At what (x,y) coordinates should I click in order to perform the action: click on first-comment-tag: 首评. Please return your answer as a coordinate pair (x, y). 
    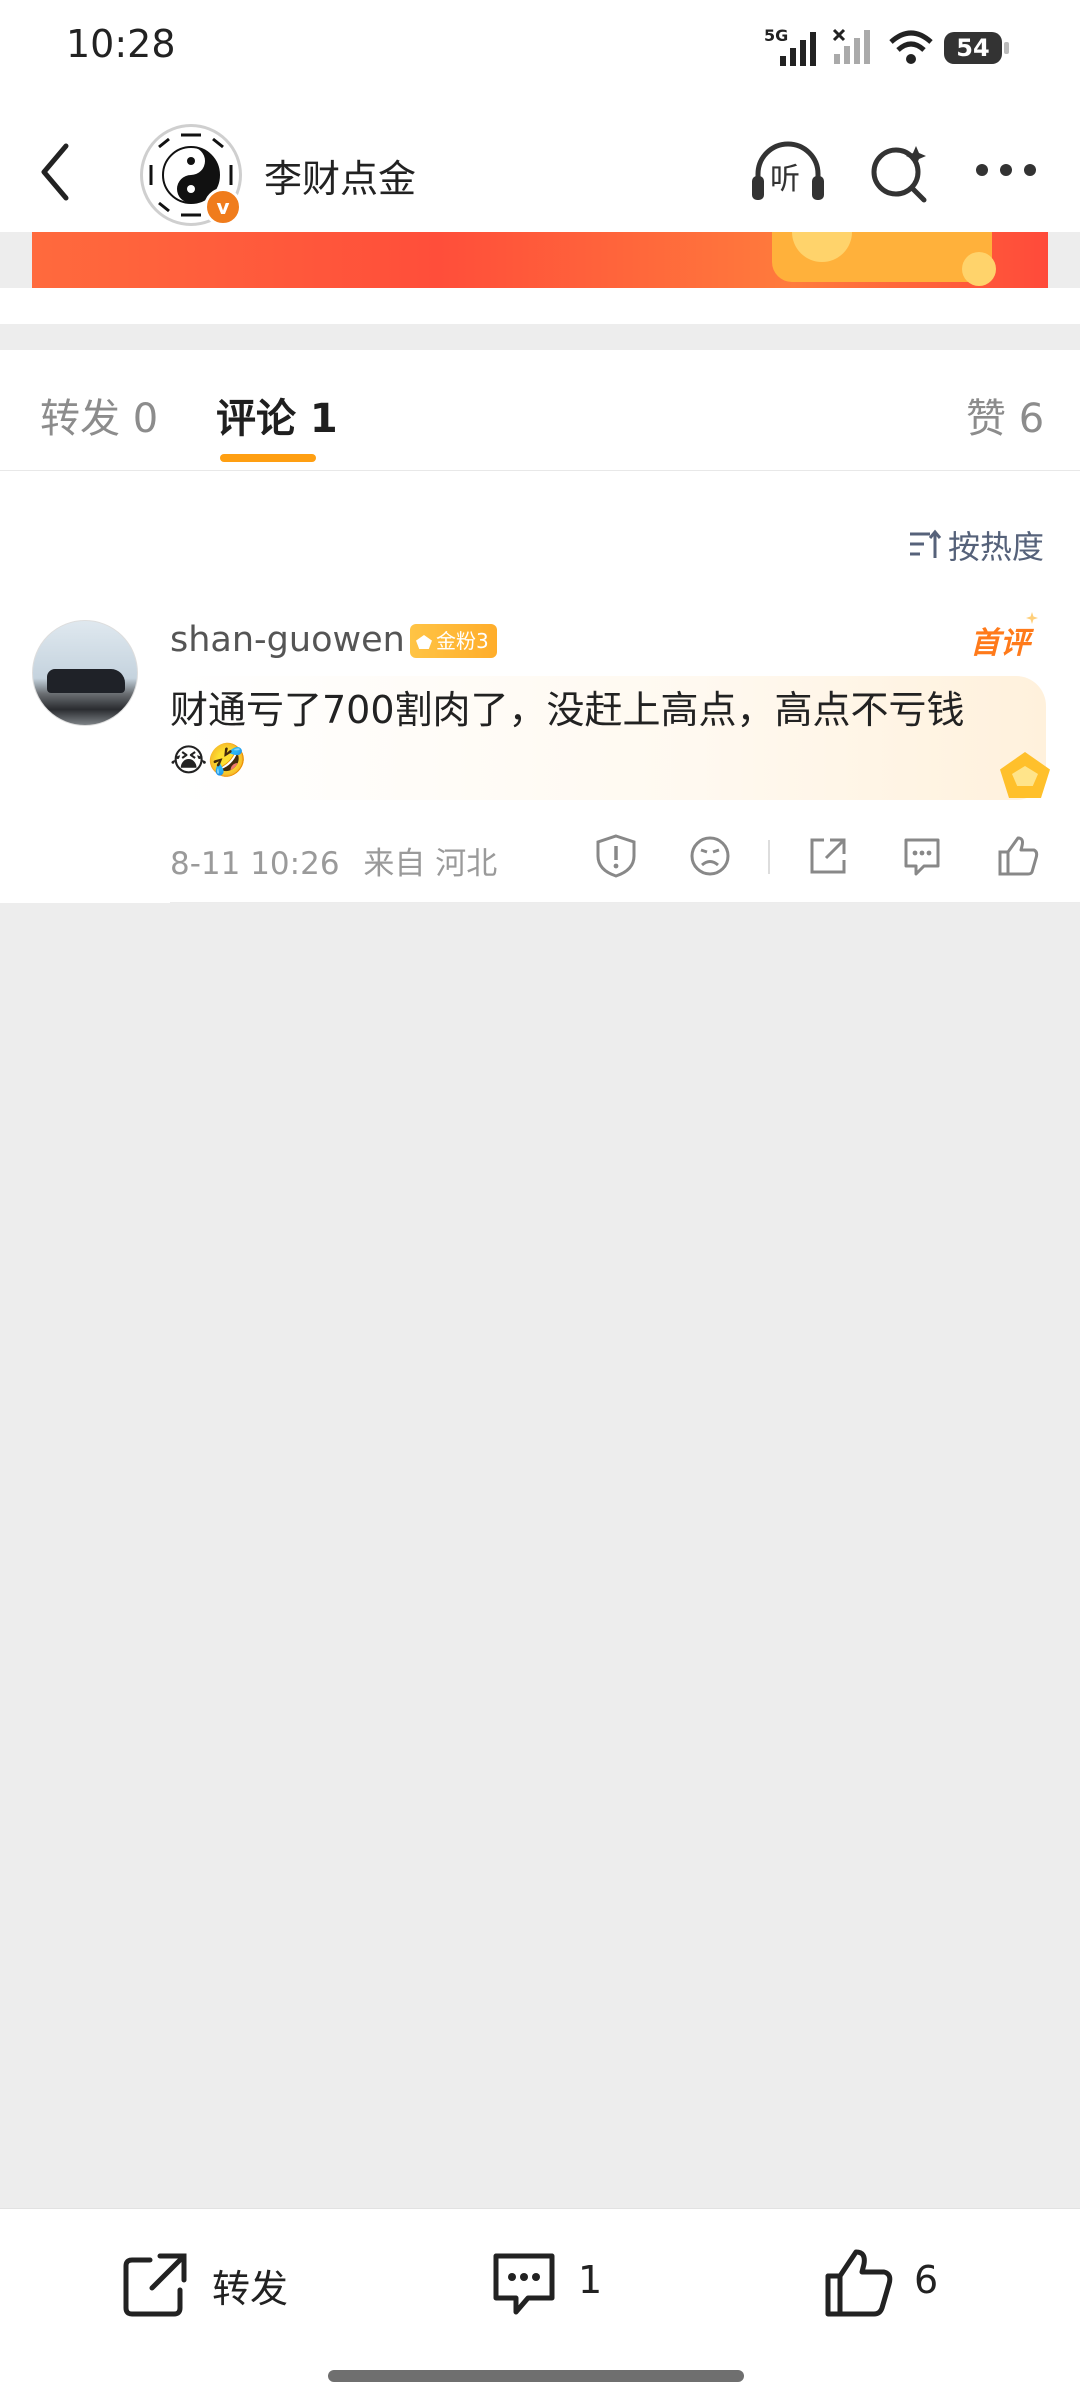
    Looking at the image, I should click on (1000, 643).